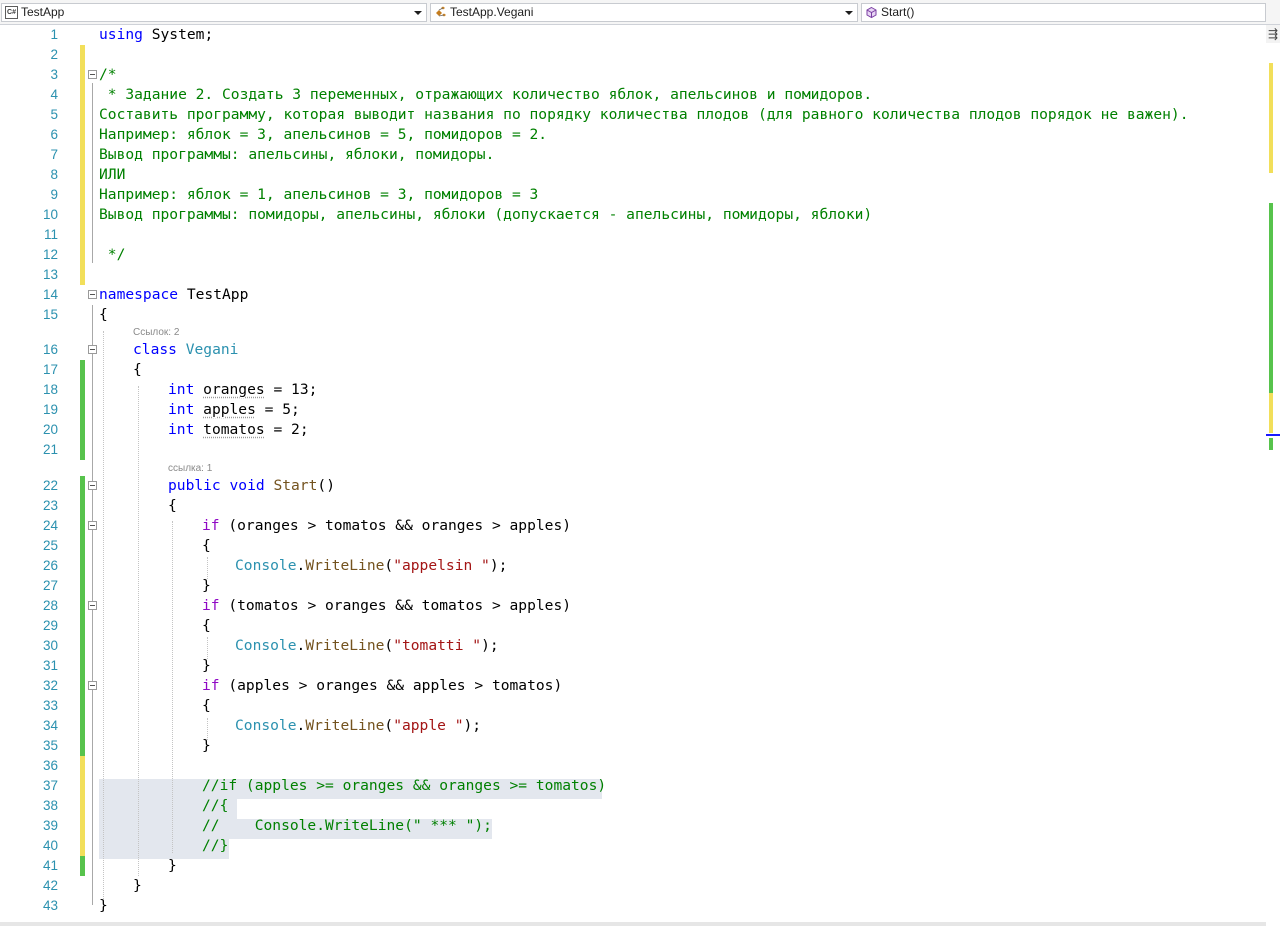 This screenshot has height=926, width=1280. I want to click on code-line: 3 /*, so click(633, 75).